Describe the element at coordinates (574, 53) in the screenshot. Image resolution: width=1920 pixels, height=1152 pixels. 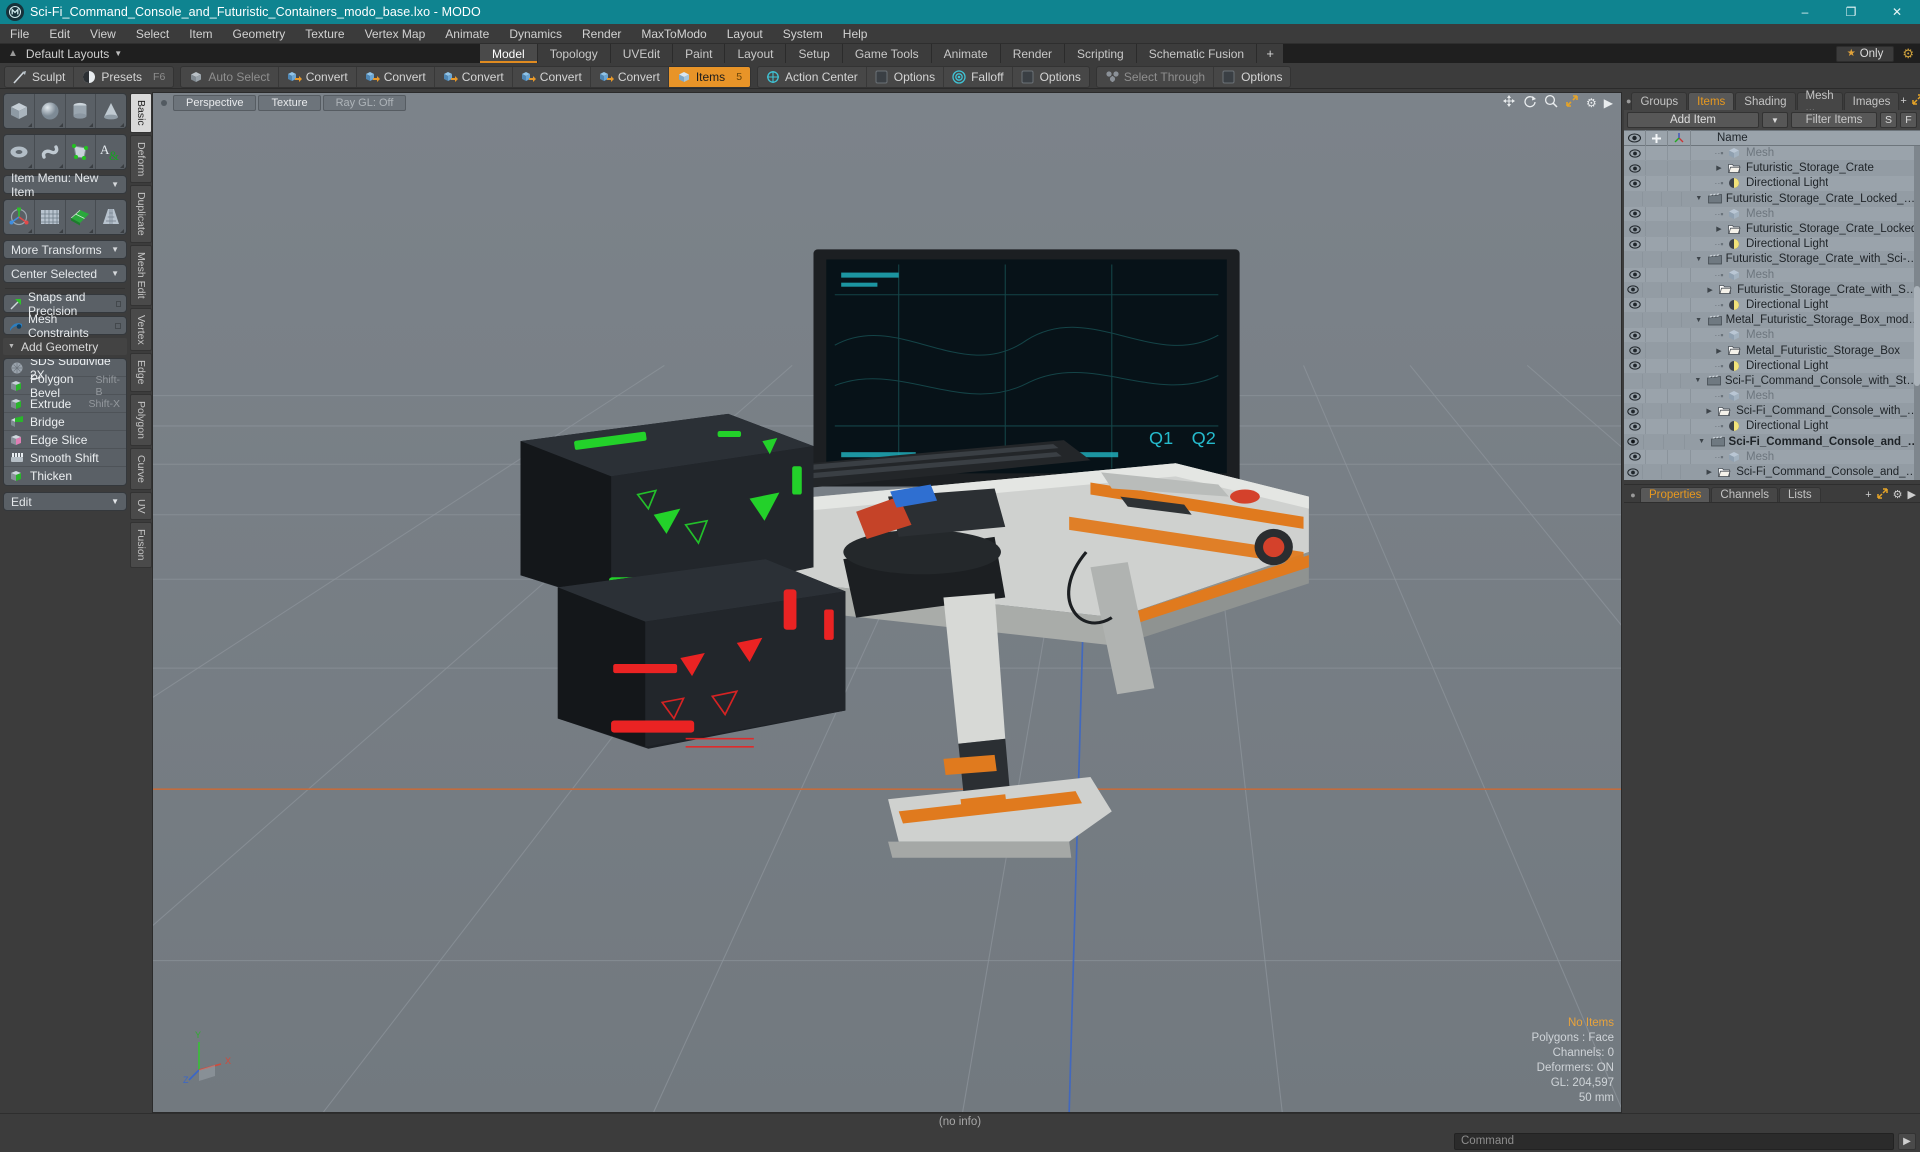
I see `layout-tab-topology: Topology` at that location.